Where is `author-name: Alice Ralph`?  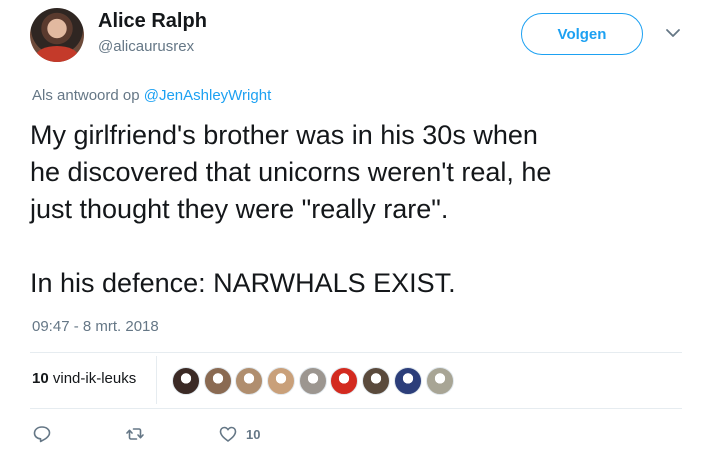 author-name: Alice Ralph is located at coordinates (152, 21).